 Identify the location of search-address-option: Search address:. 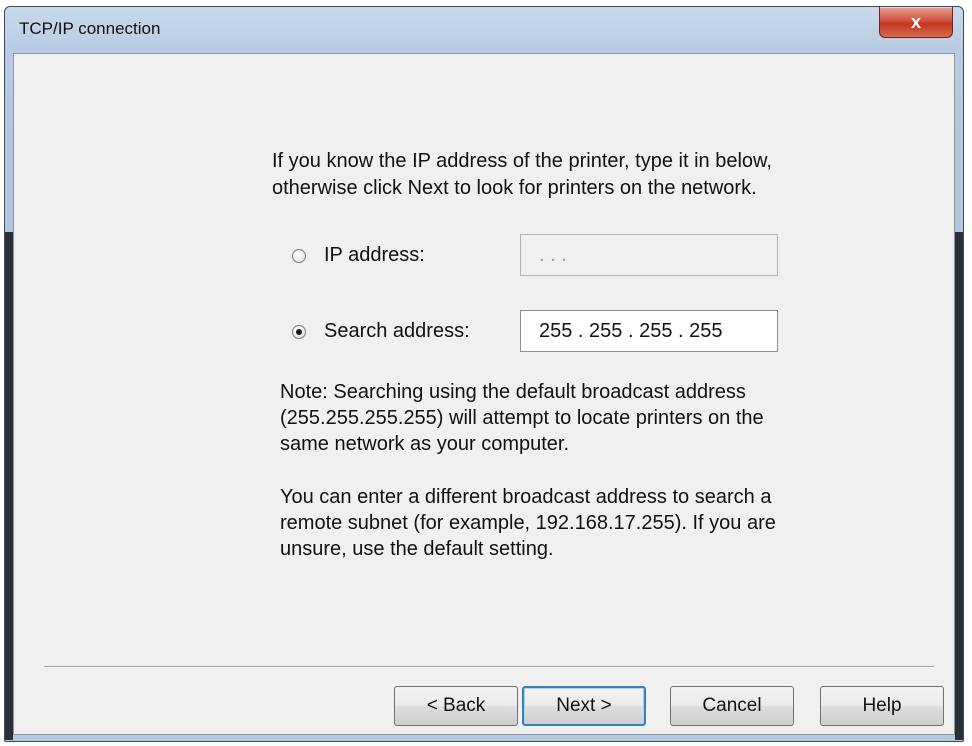
(381, 331).